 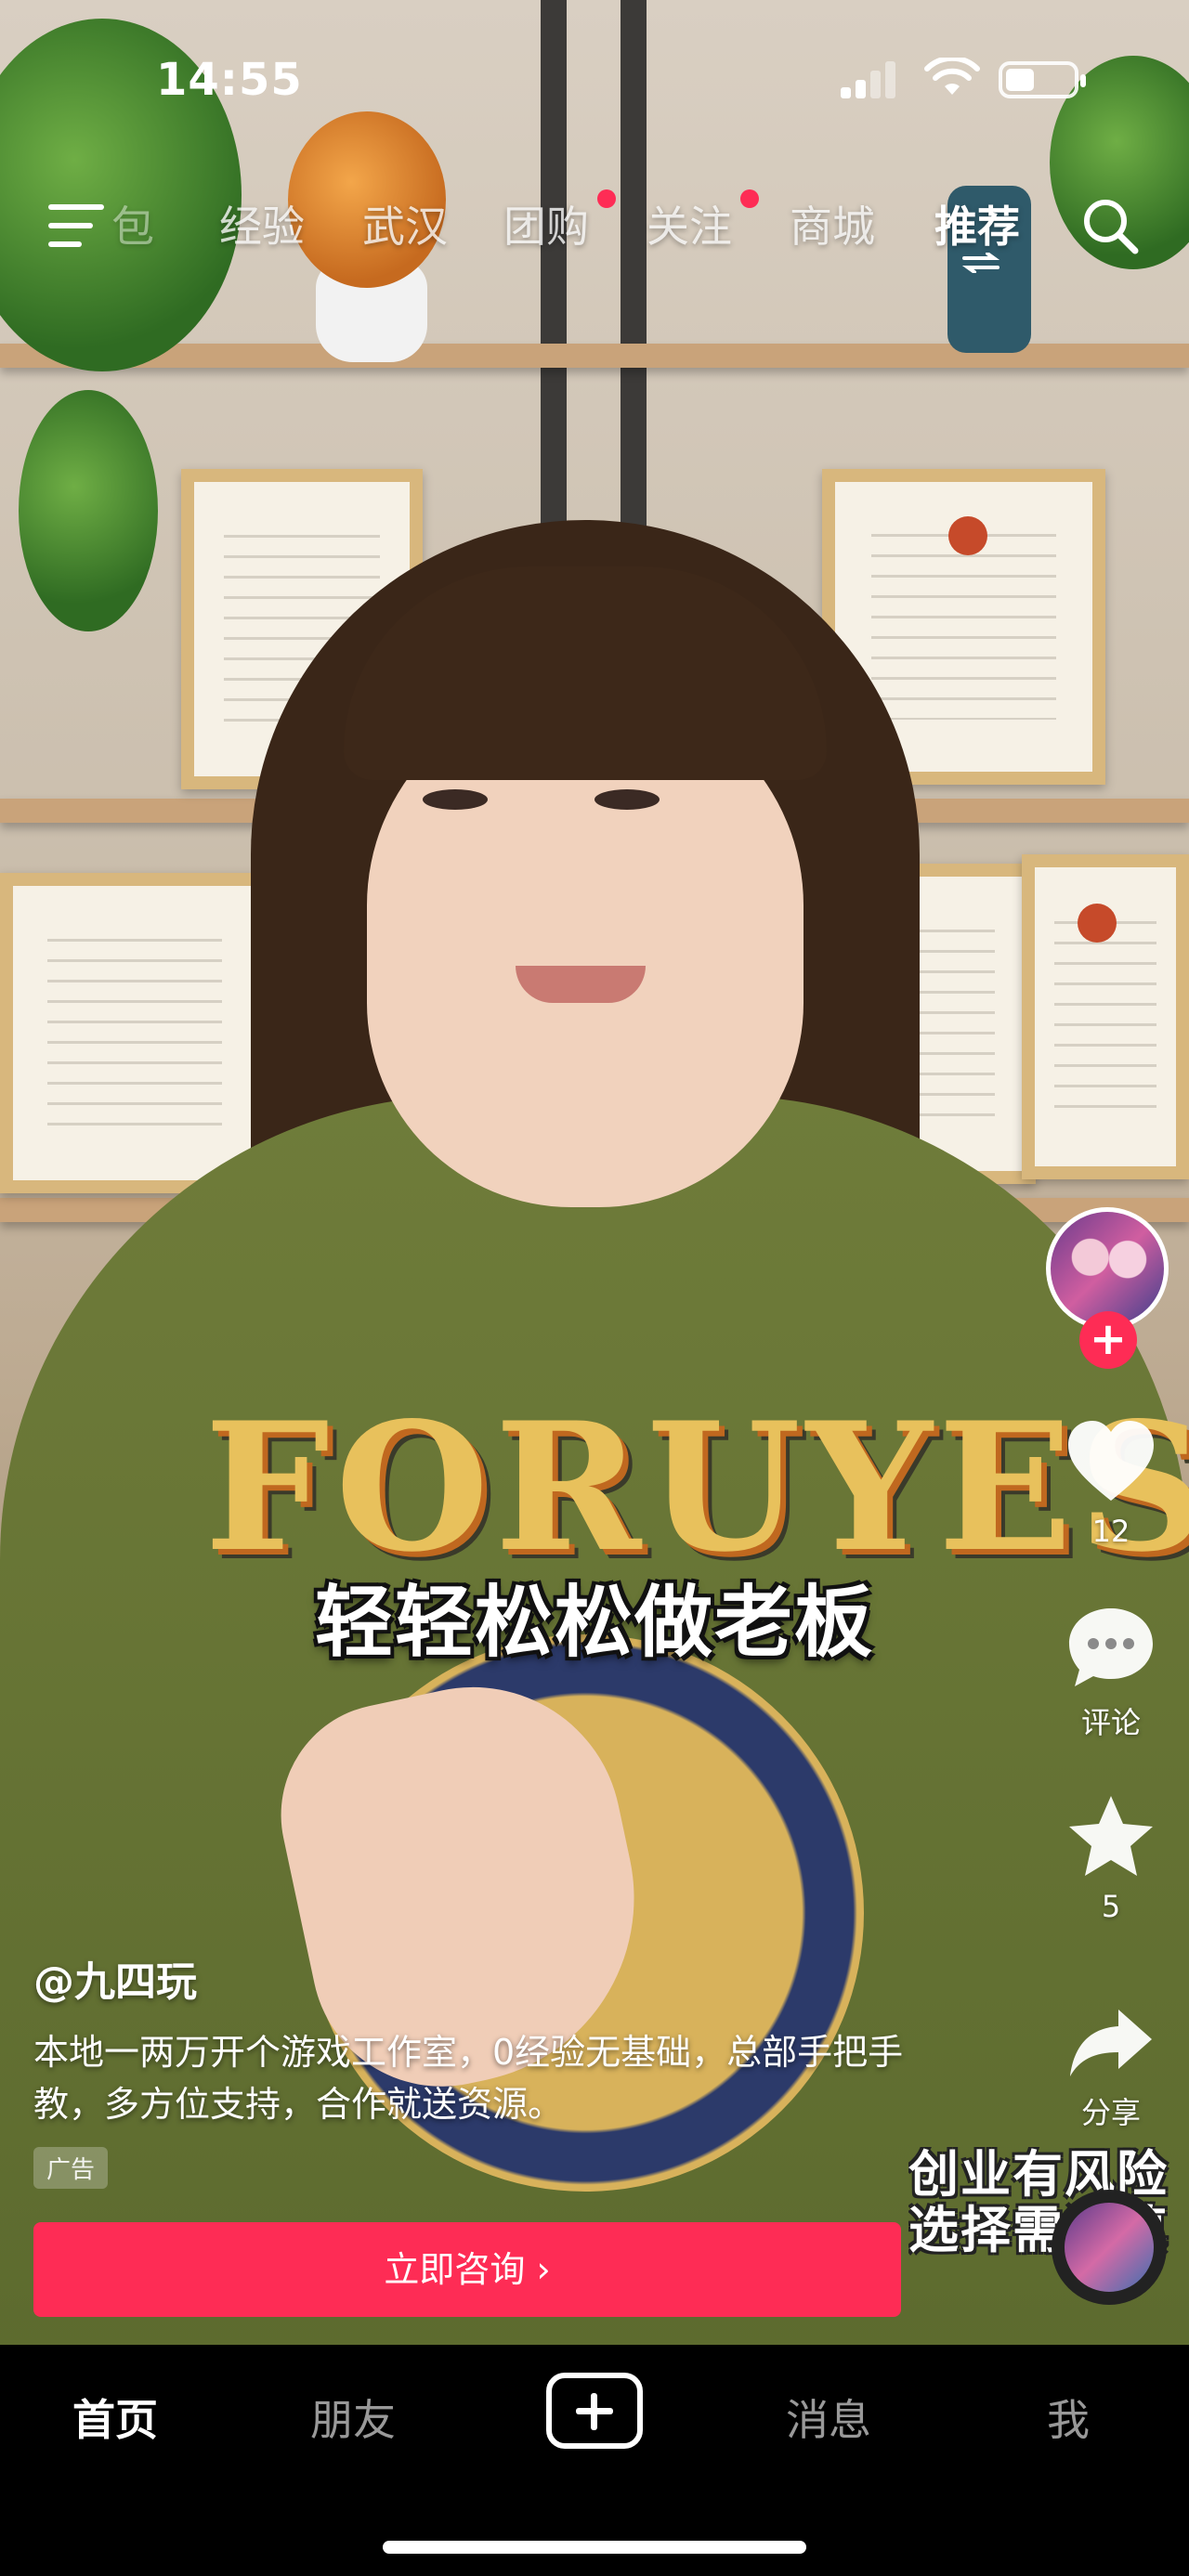 I want to click on tab-shangcheng: 商城, so click(x=832, y=223).